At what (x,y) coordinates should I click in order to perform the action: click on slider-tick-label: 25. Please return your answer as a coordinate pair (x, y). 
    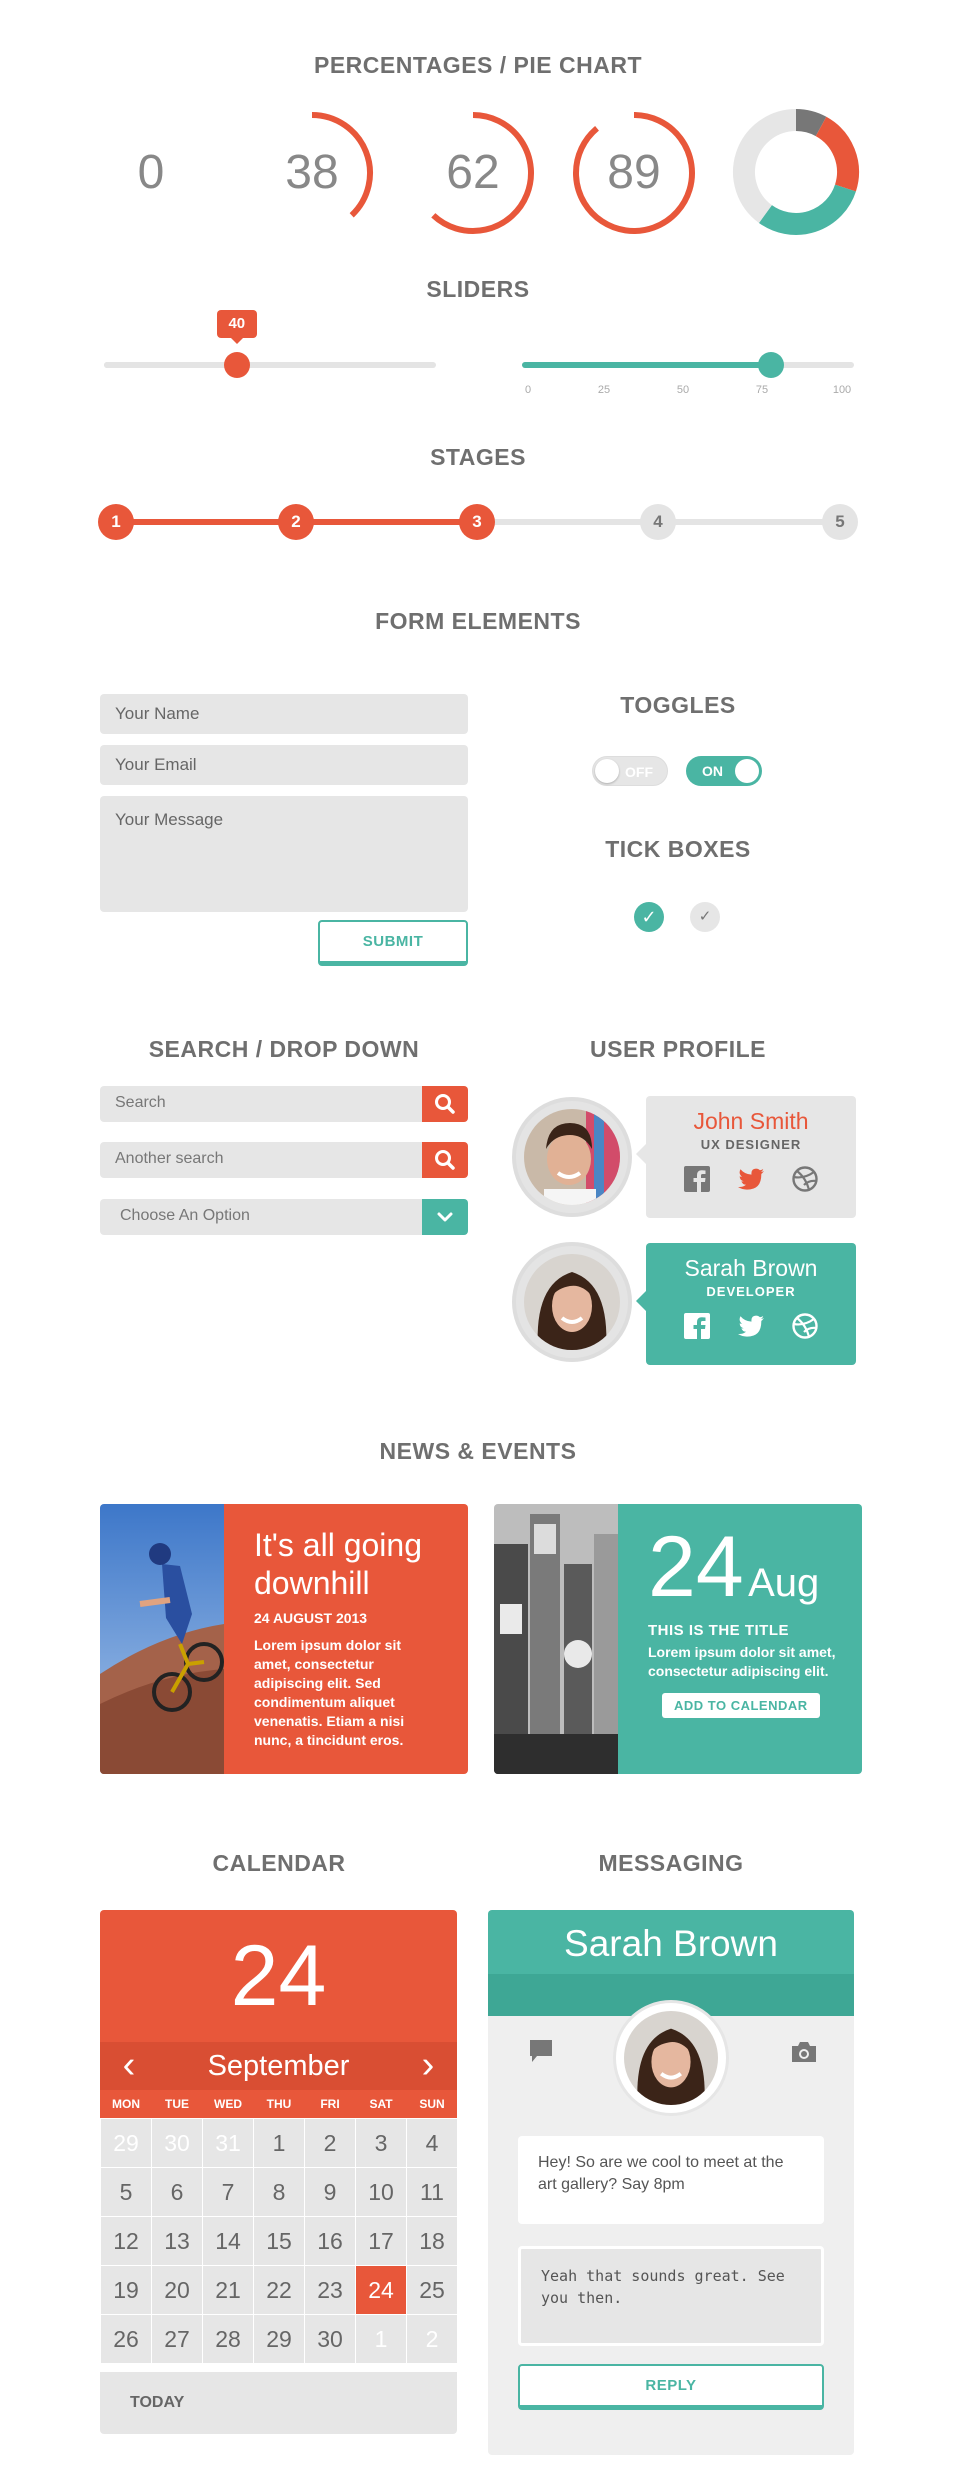
    Looking at the image, I should click on (604, 390).